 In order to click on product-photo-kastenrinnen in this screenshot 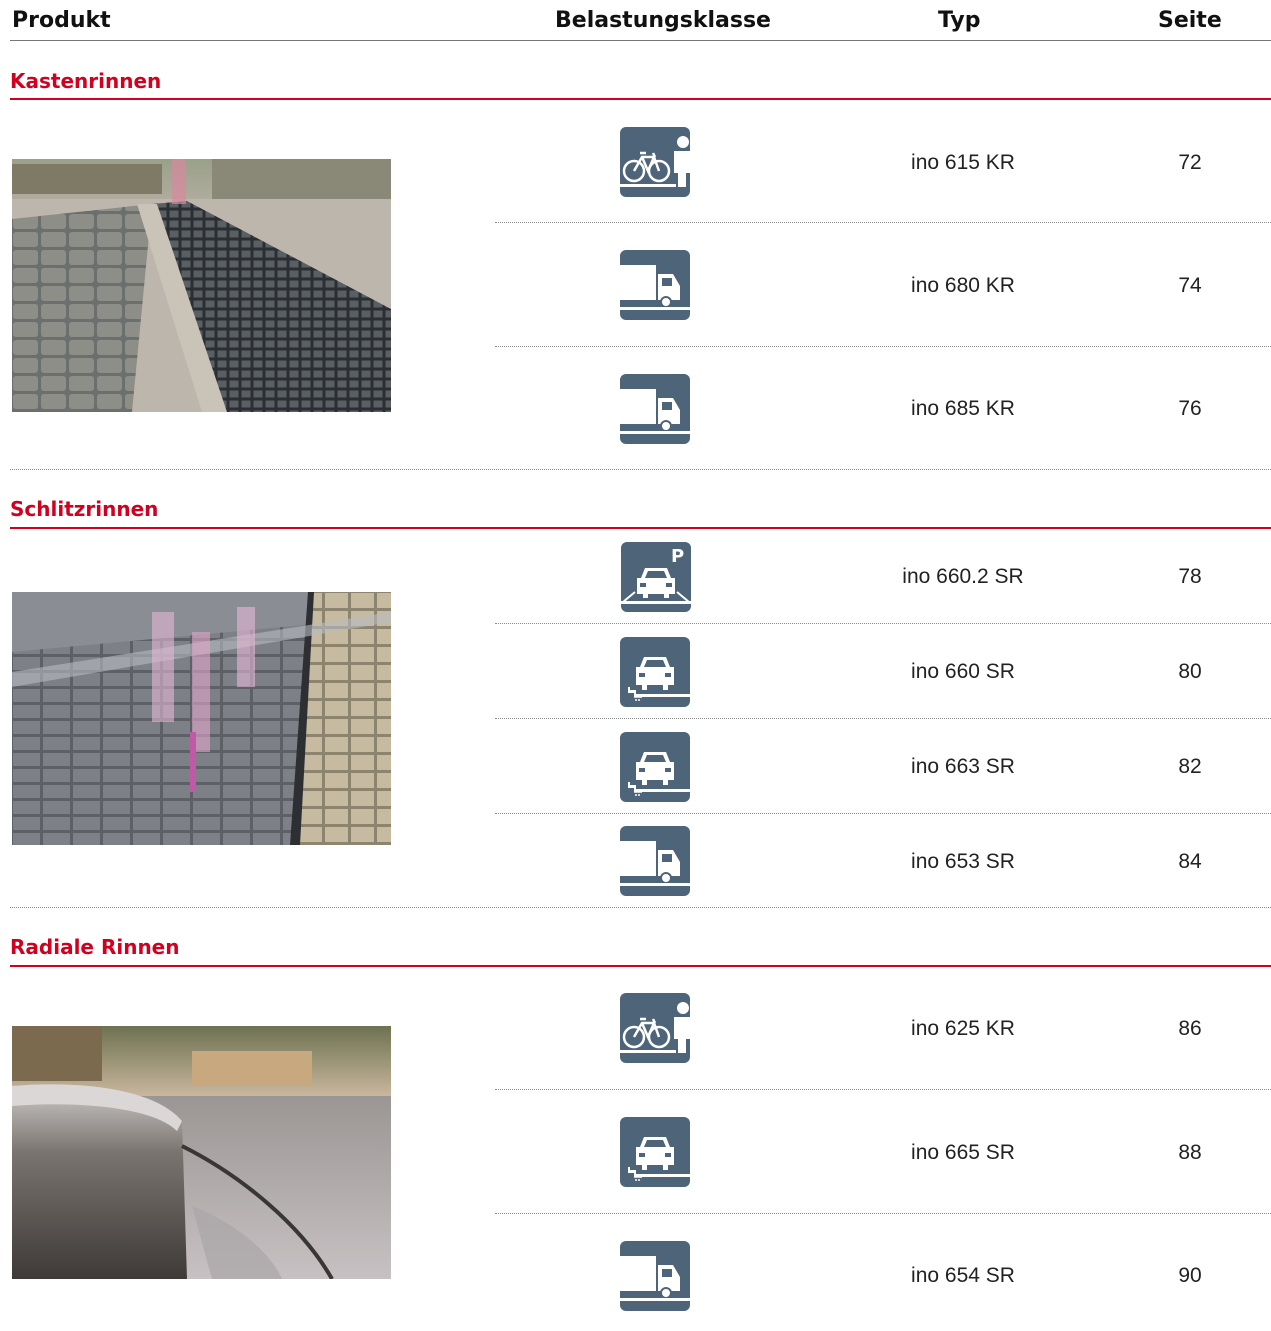, I will do `click(201, 285)`.